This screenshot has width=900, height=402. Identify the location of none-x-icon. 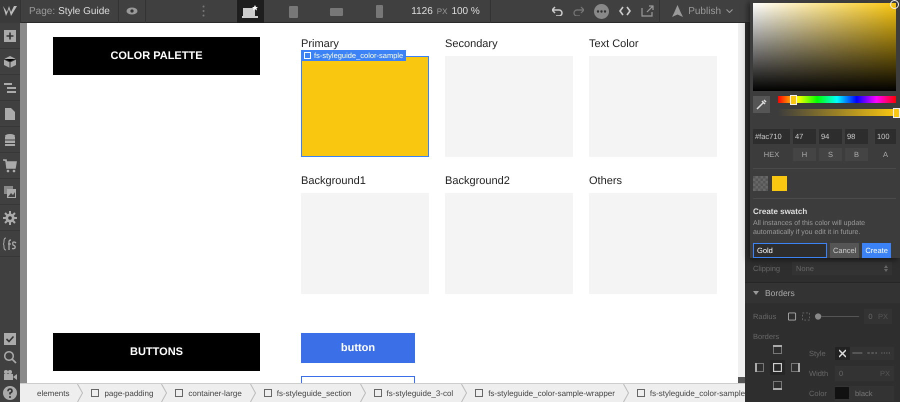
(842, 353).